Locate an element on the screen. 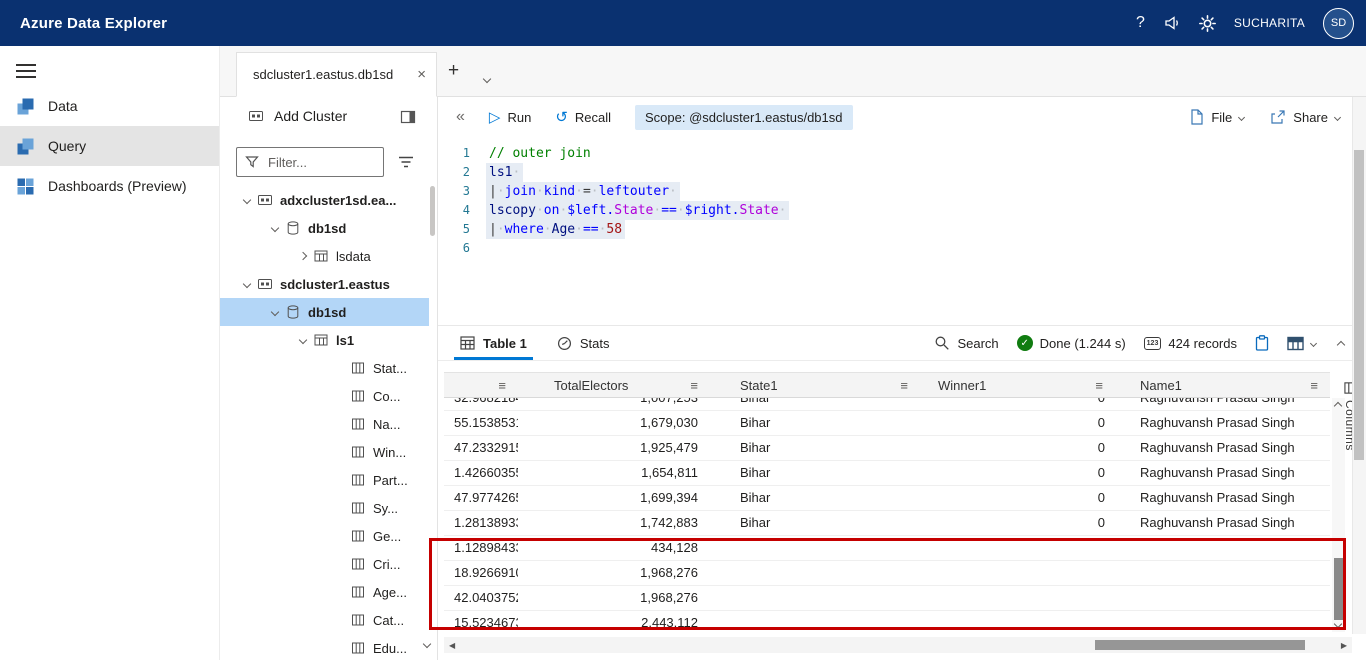 The height and width of the screenshot is (660, 1366). scroll-up-icon is located at coordinates (1338, 406).